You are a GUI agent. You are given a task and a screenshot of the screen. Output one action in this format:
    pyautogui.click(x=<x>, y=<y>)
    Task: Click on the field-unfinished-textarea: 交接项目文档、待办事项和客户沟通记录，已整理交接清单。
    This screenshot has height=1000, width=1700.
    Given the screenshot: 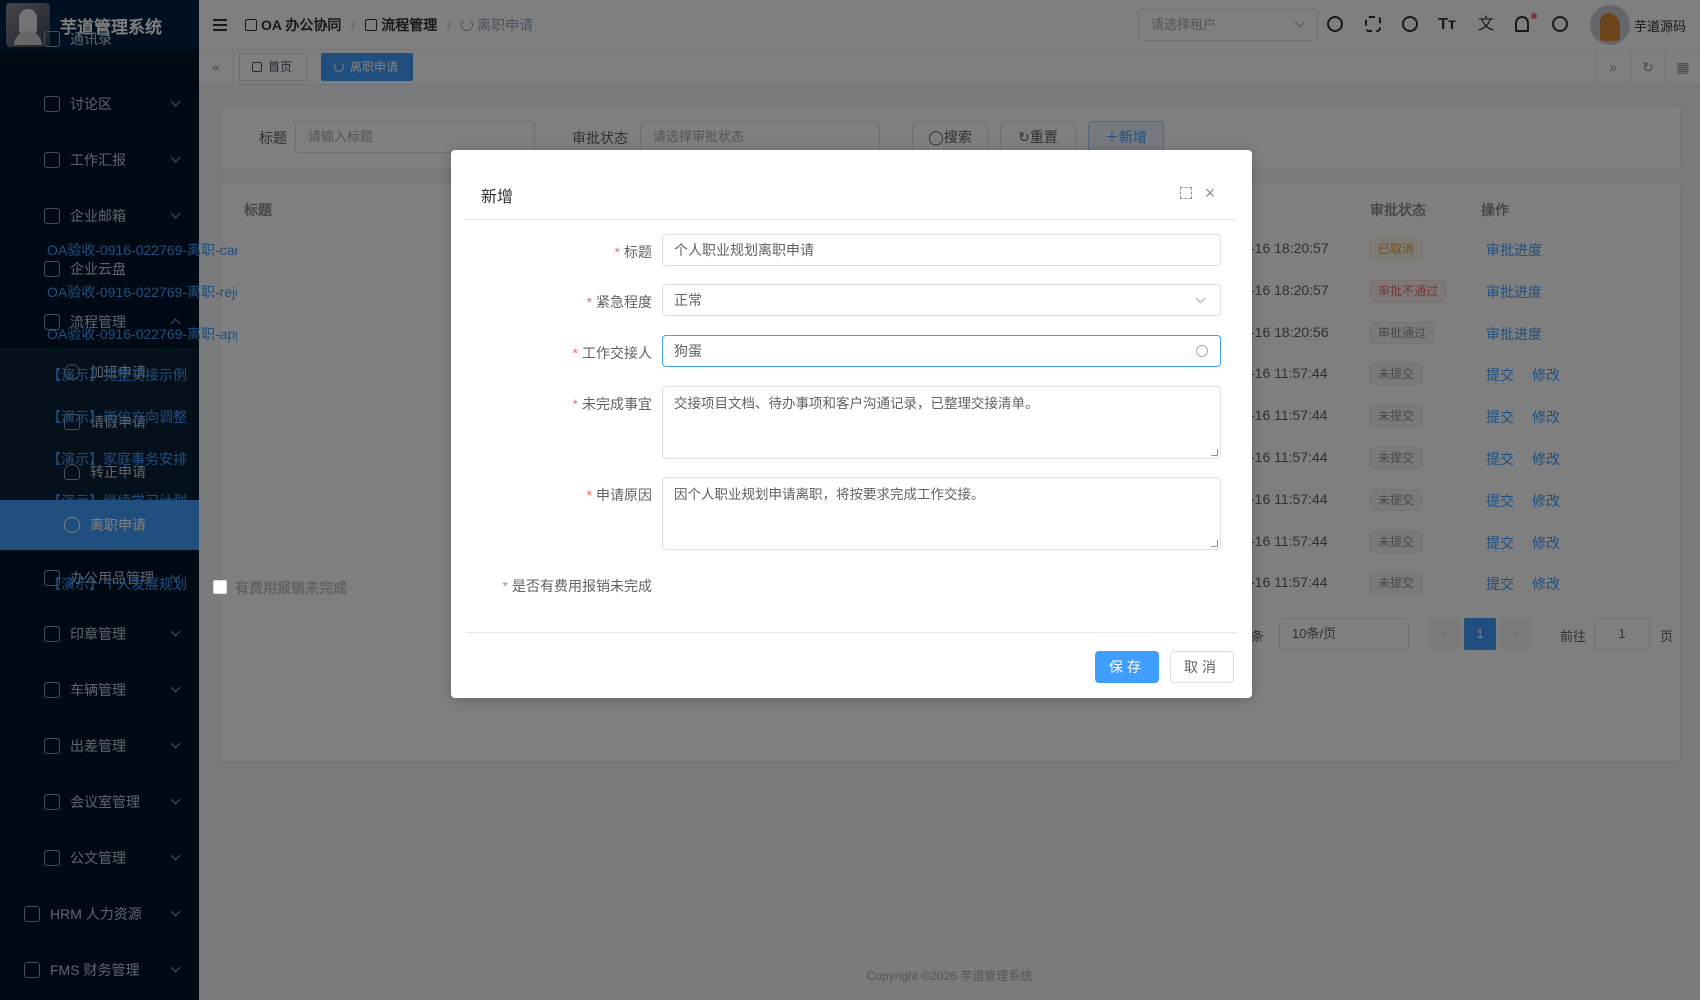 What is the action you would take?
    pyautogui.click(x=941, y=422)
    